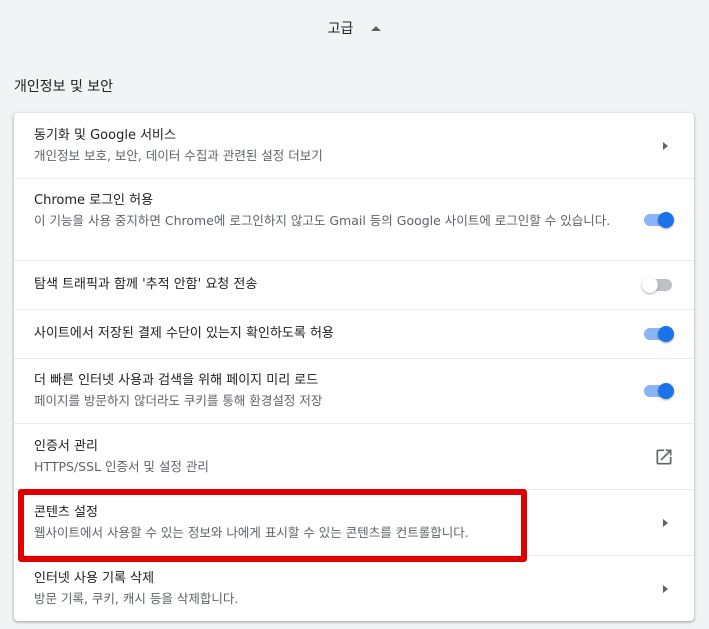 This screenshot has width=709, height=629. Describe the element at coordinates (354, 588) in the screenshot. I see `row-clear-browsing-data: 인터넷 사용 기록 삭제 방문 기록, 쿠키, 캐시 등을 삭제합니다.` at that location.